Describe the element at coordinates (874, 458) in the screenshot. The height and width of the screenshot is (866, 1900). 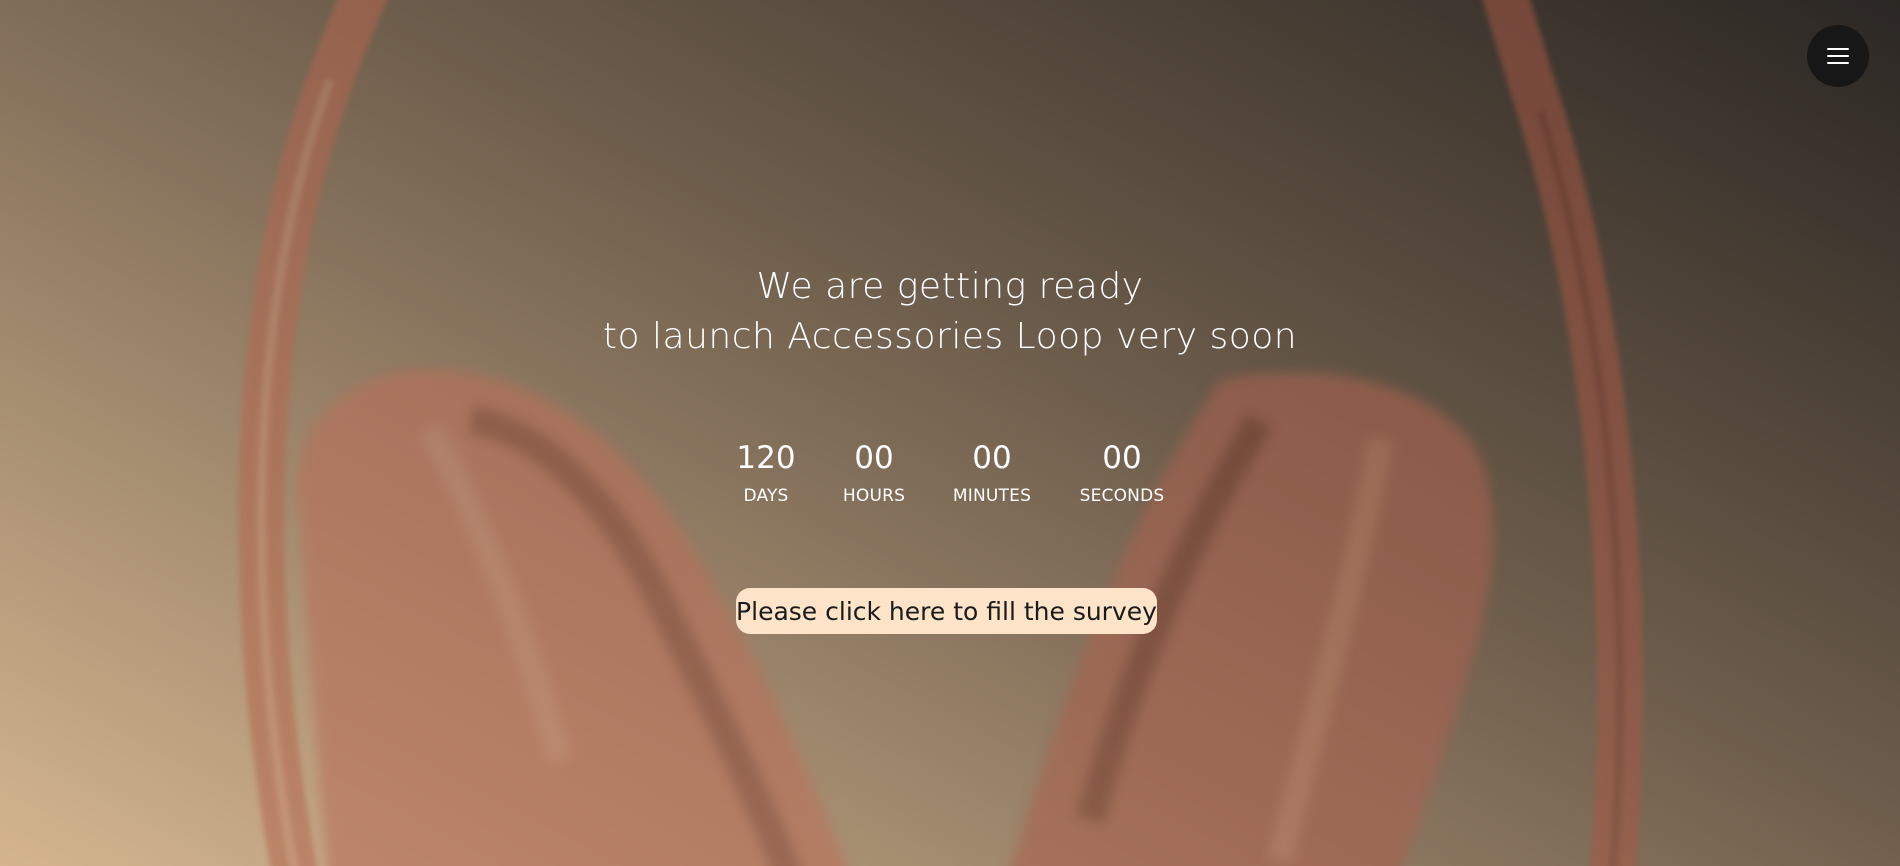
I see `countdown-hours-value: 00` at that location.